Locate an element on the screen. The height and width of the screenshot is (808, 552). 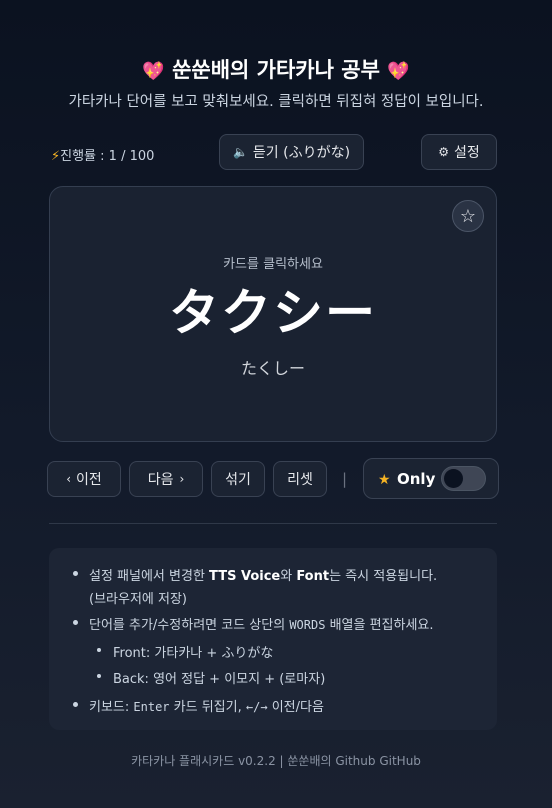
progress-indicator: ⚡진행률 : 1 / 100 is located at coordinates (102, 154).